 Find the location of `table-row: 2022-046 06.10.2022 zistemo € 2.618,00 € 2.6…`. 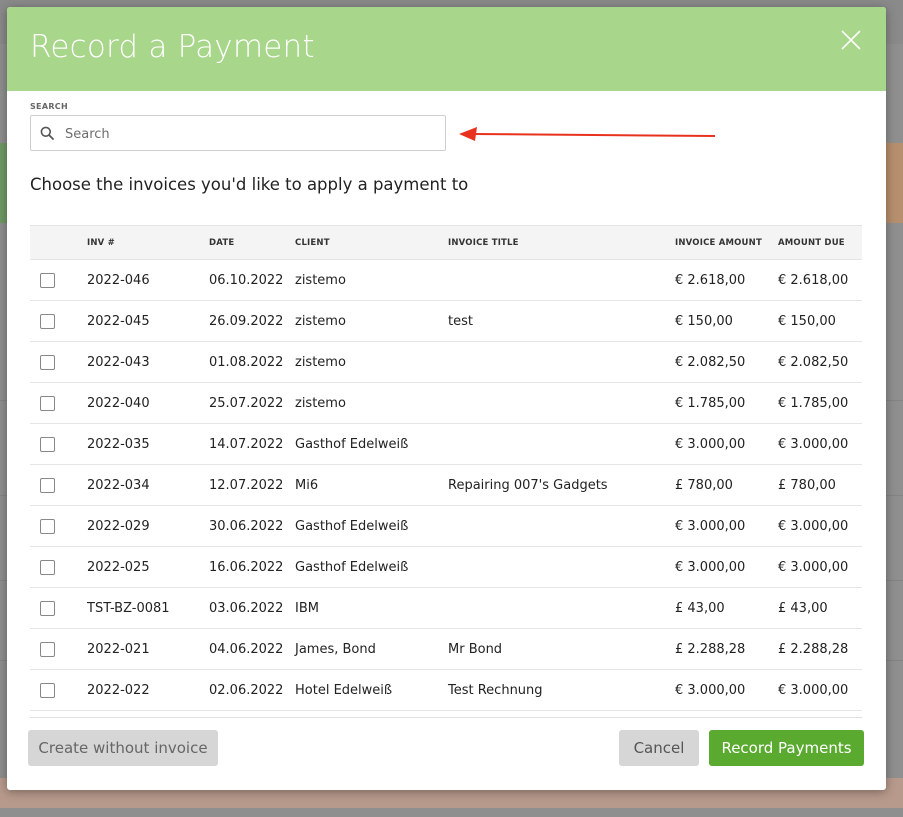

table-row: 2022-046 06.10.2022 zistemo € 2.618,00 € 2.6… is located at coordinates (446, 280).